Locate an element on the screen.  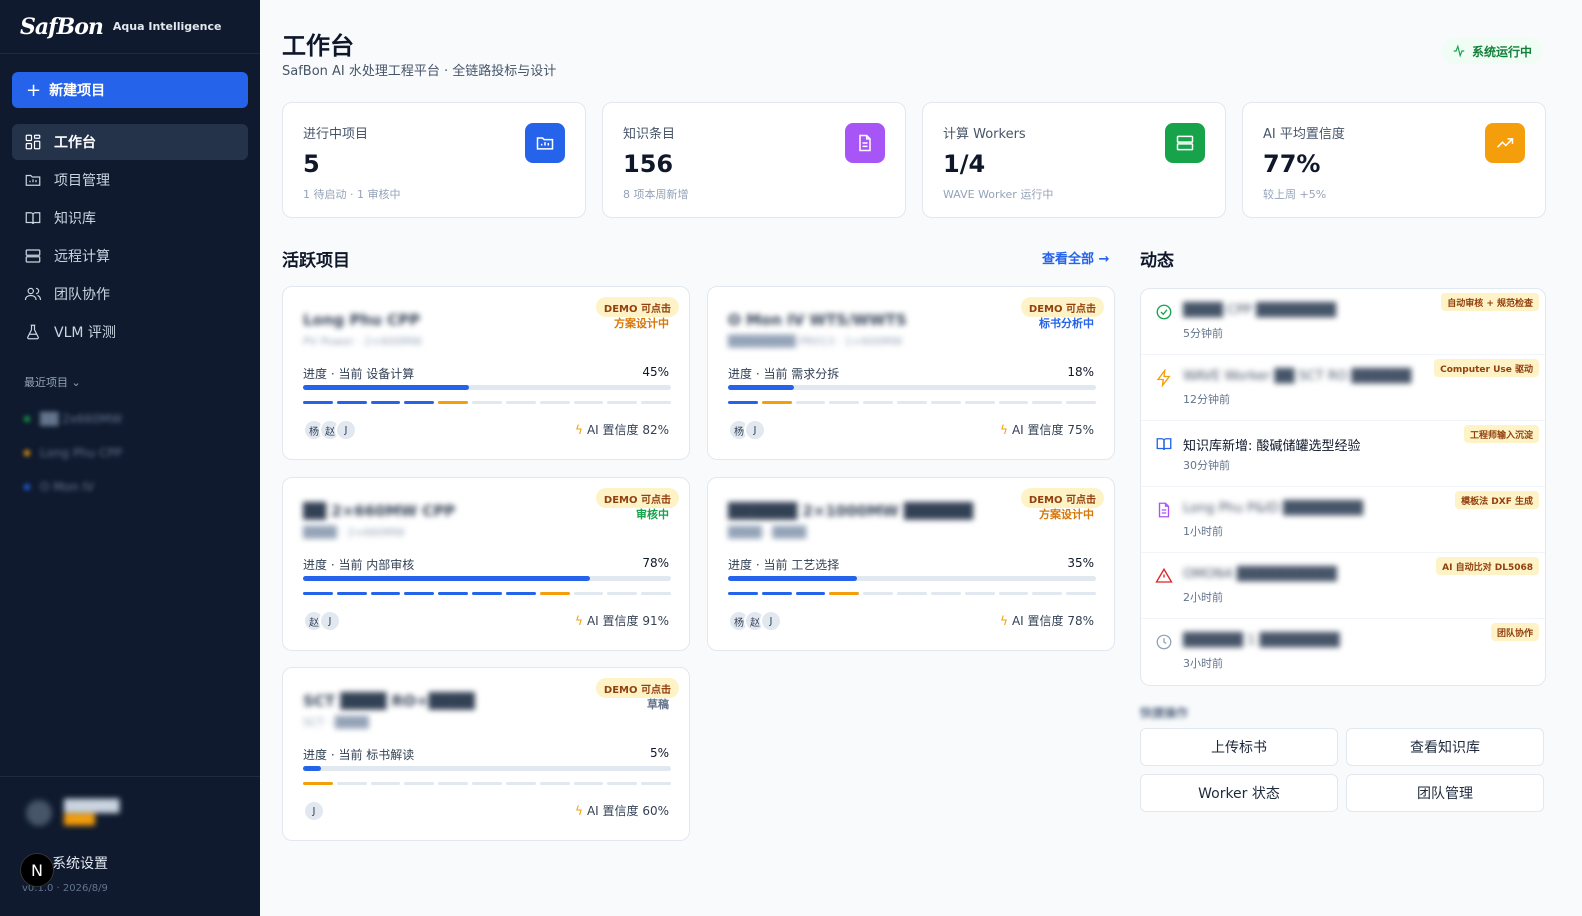
view-knowledge-button: 查看知识库 is located at coordinates (1445, 747).